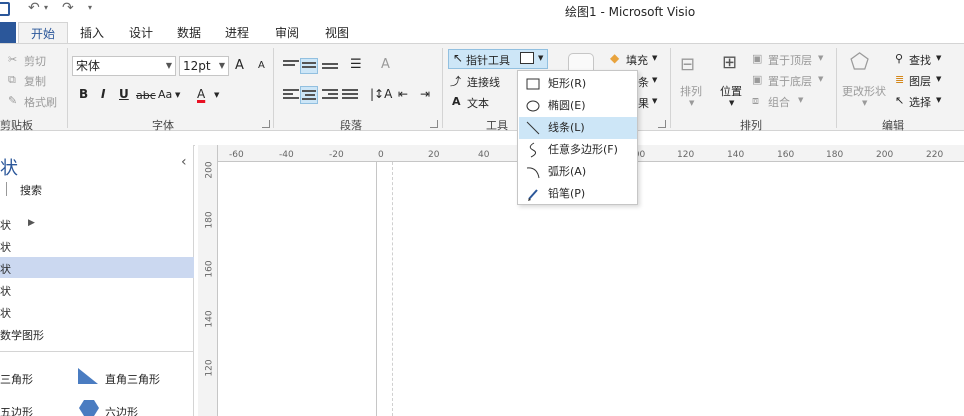 Image resolution: width=964 pixels, height=416 pixels. What do you see at coordinates (350, 95) in the screenshot?
I see `justify-icon` at bounding box center [350, 95].